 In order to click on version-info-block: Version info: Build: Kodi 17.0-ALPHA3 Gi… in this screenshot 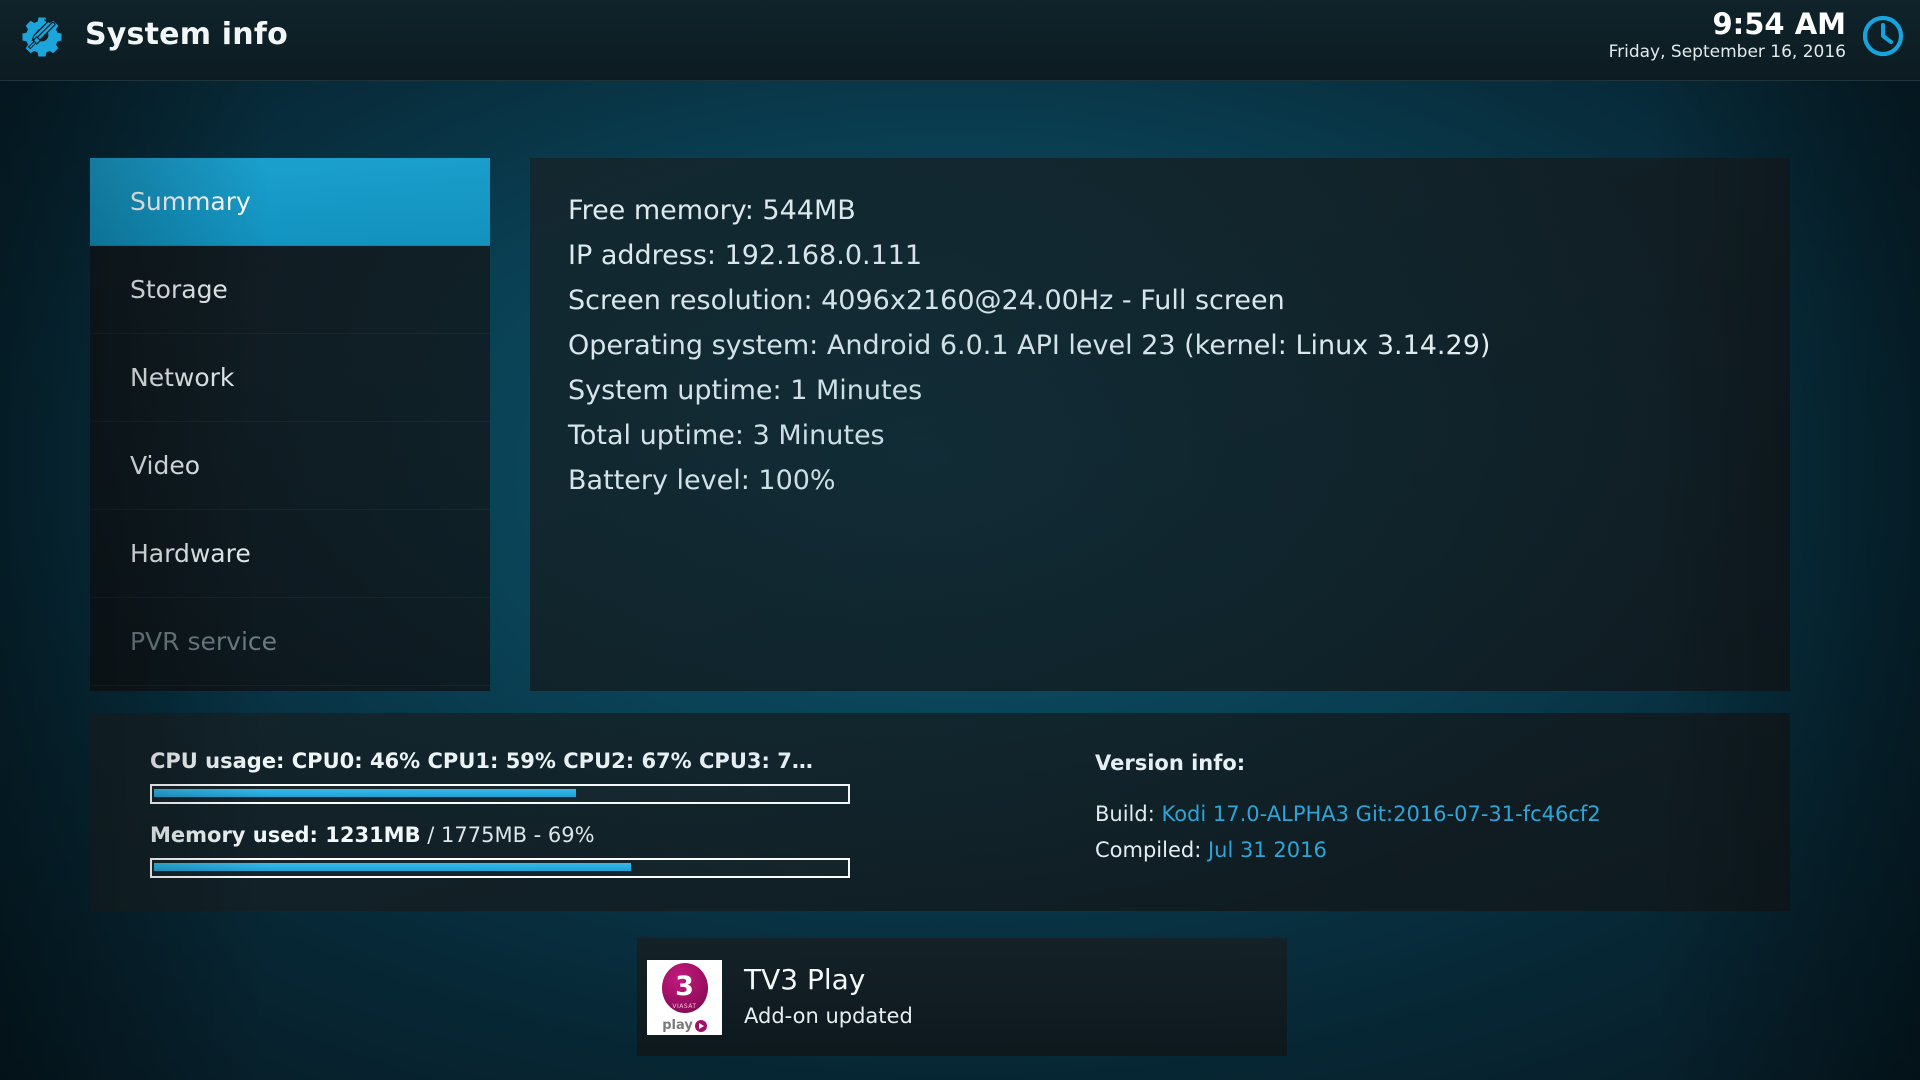, I will do `click(1348, 808)`.